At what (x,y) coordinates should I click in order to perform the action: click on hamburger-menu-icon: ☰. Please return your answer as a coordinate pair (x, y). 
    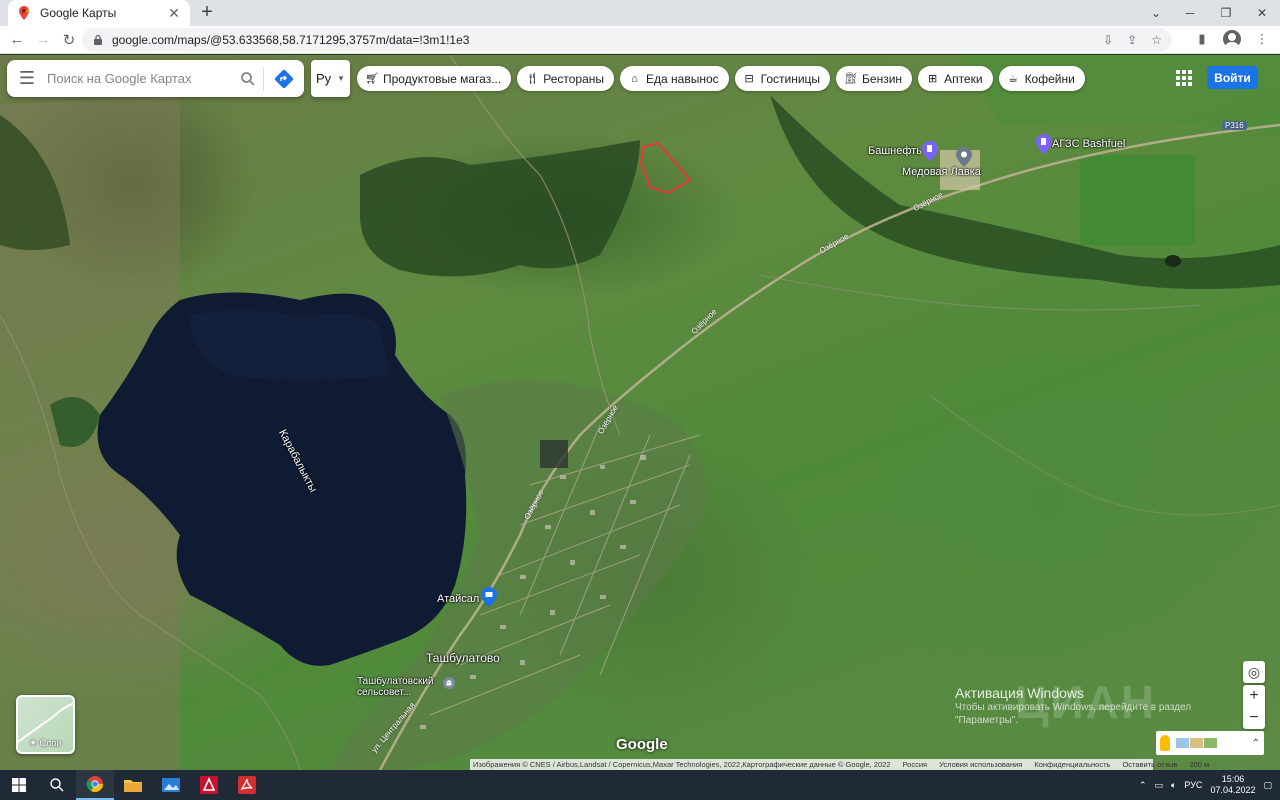
    Looking at the image, I should click on (27, 78).